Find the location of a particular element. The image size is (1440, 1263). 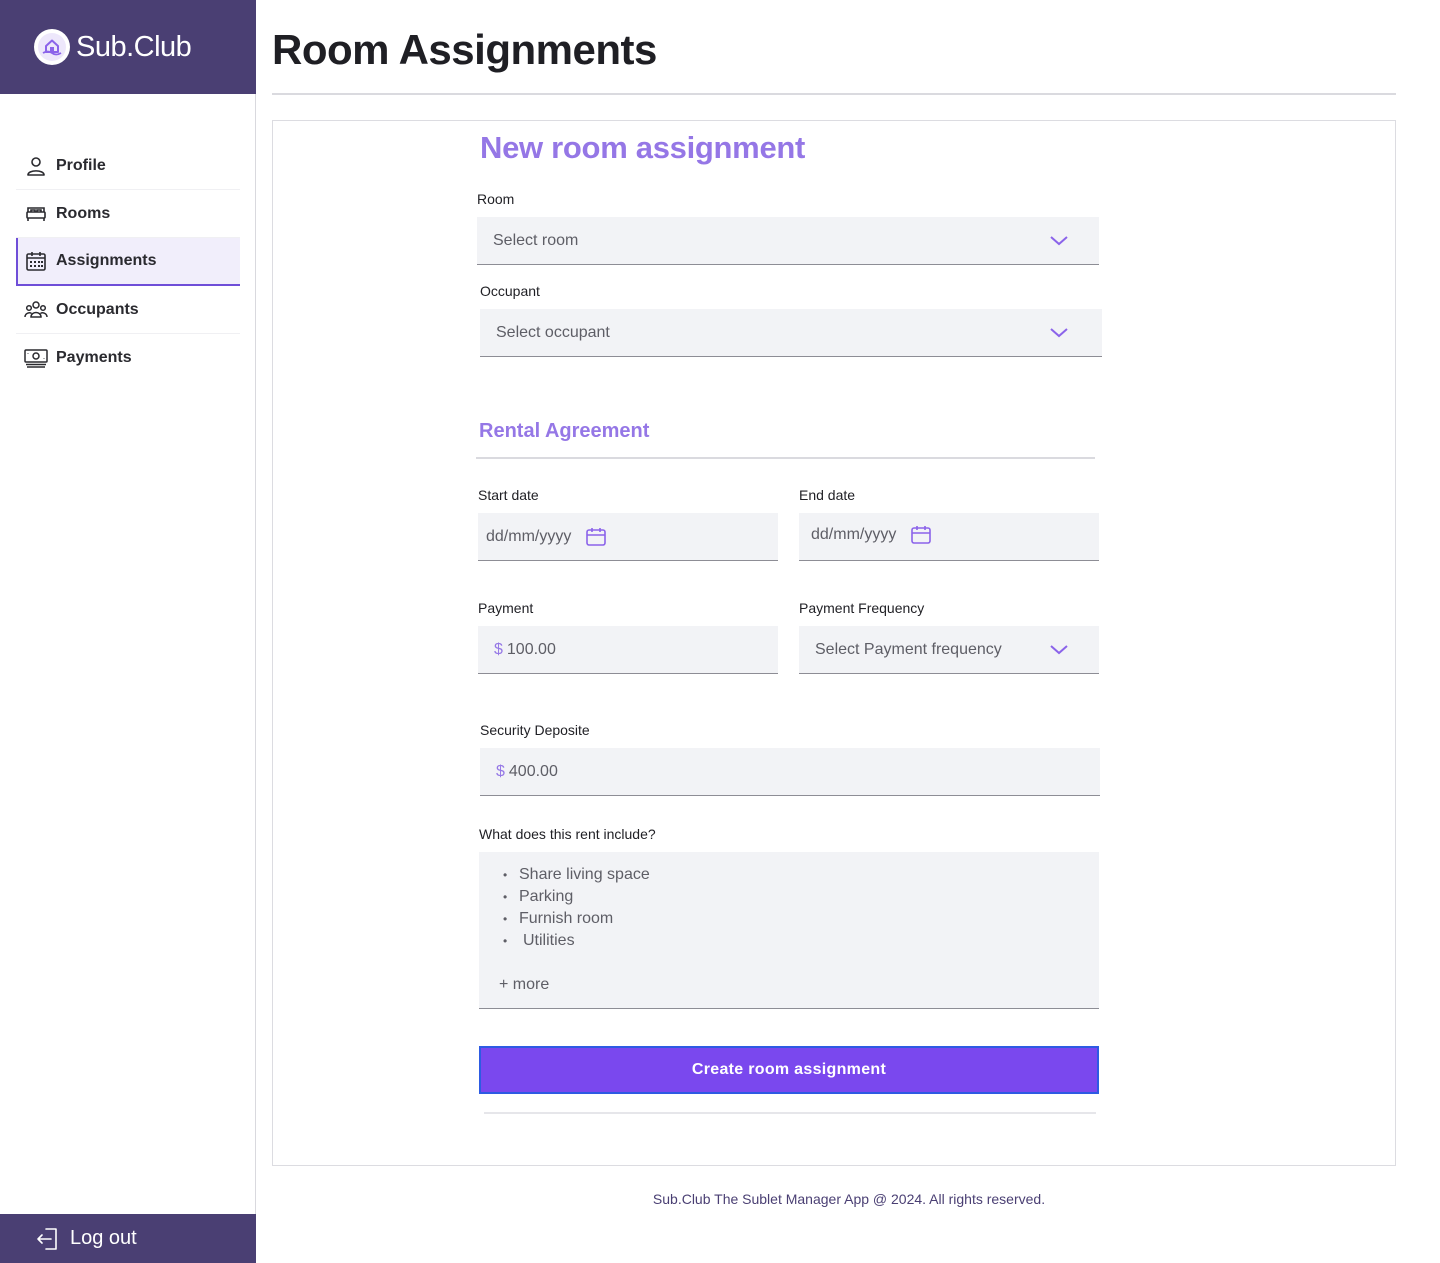

payment-label: Payment is located at coordinates (506, 608).